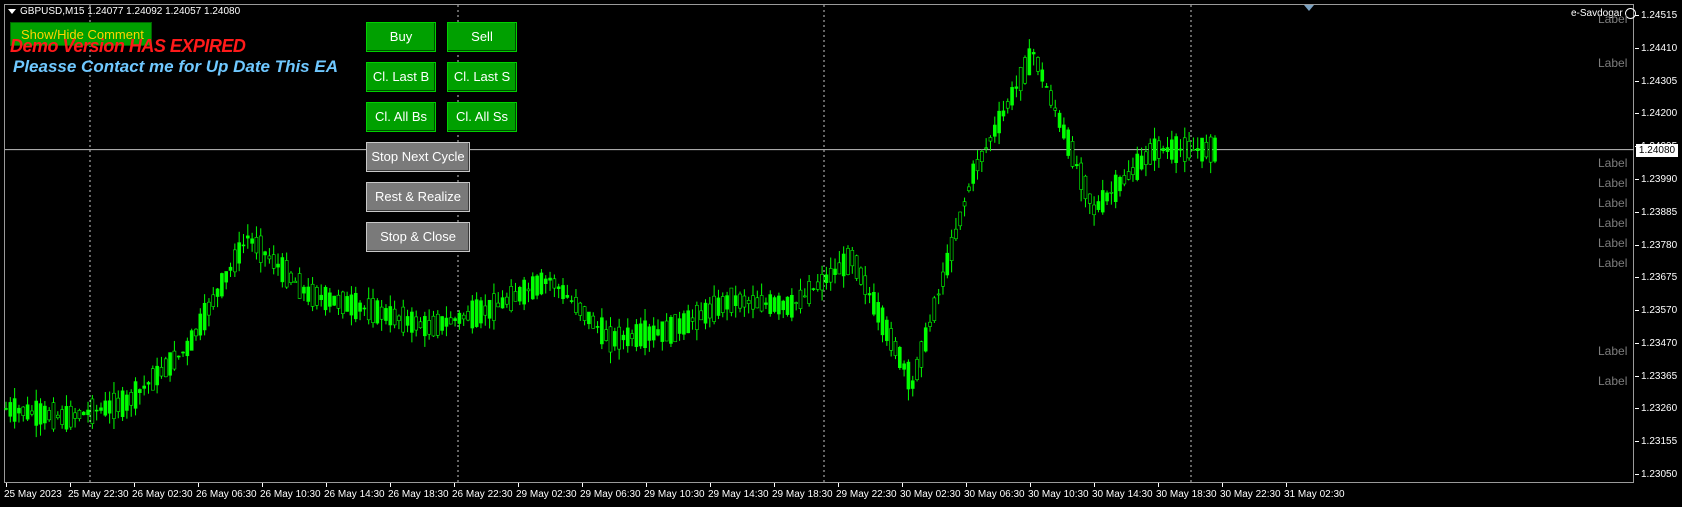 The height and width of the screenshot is (507, 1682). What do you see at coordinates (12, 11) in the screenshot?
I see `caret-down-icon` at bounding box center [12, 11].